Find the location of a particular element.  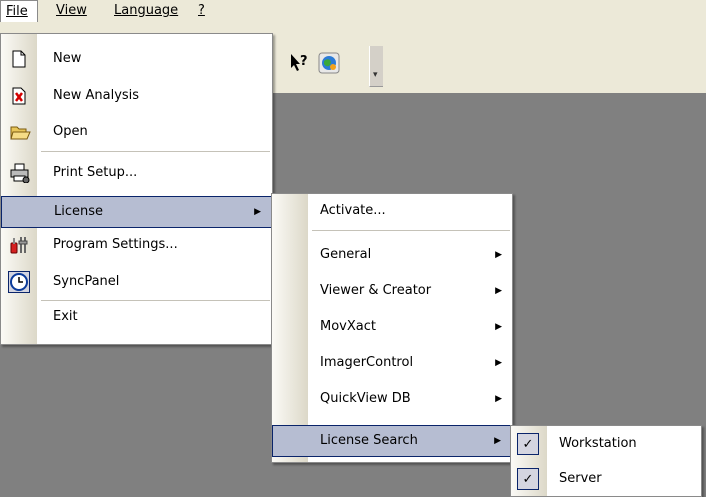

menu-help-label: ? is located at coordinates (201, 10).